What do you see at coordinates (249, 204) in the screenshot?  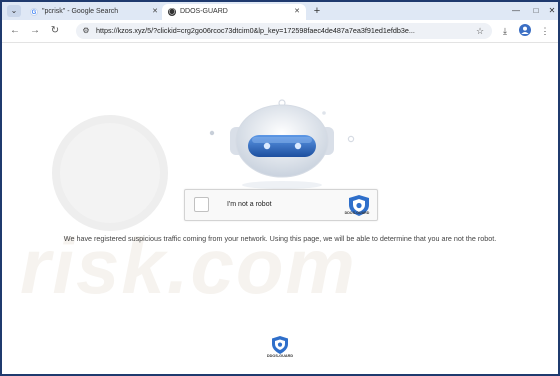 I see `captcha-label: I'm not a robot` at bounding box center [249, 204].